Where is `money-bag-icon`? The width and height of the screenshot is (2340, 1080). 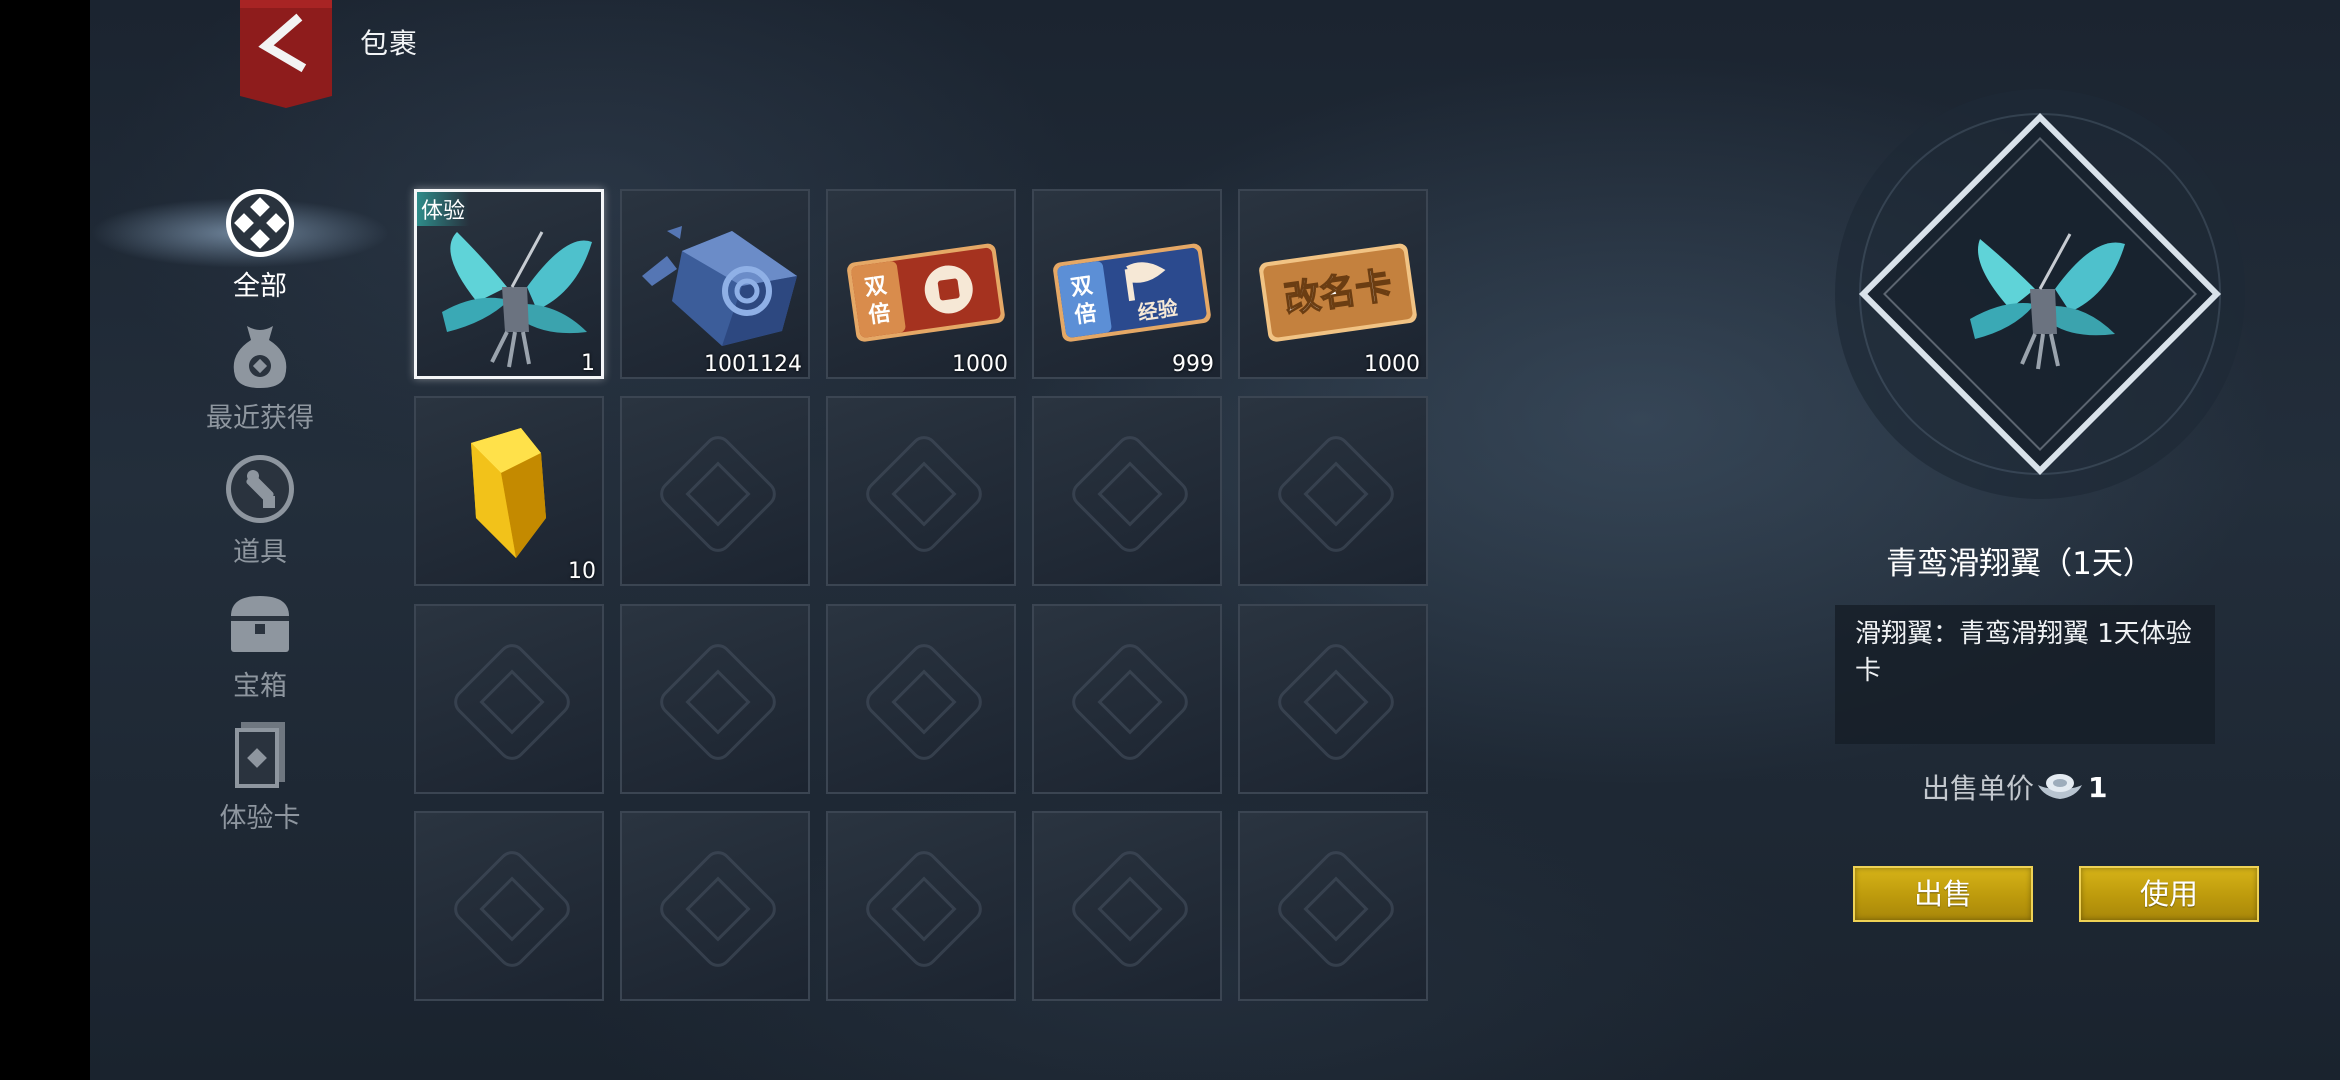
money-bag-icon is located at coordinates (260, 357).